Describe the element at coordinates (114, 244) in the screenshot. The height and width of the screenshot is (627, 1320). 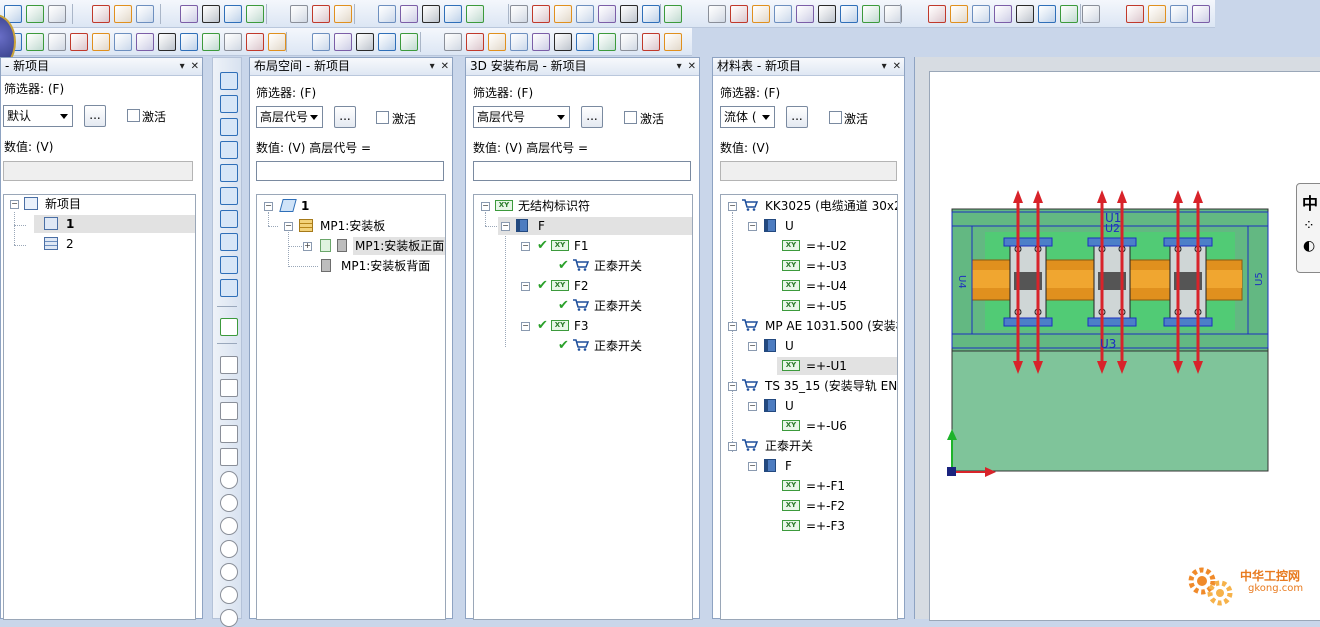
I see `tree-node-page-2: 2` at that location.